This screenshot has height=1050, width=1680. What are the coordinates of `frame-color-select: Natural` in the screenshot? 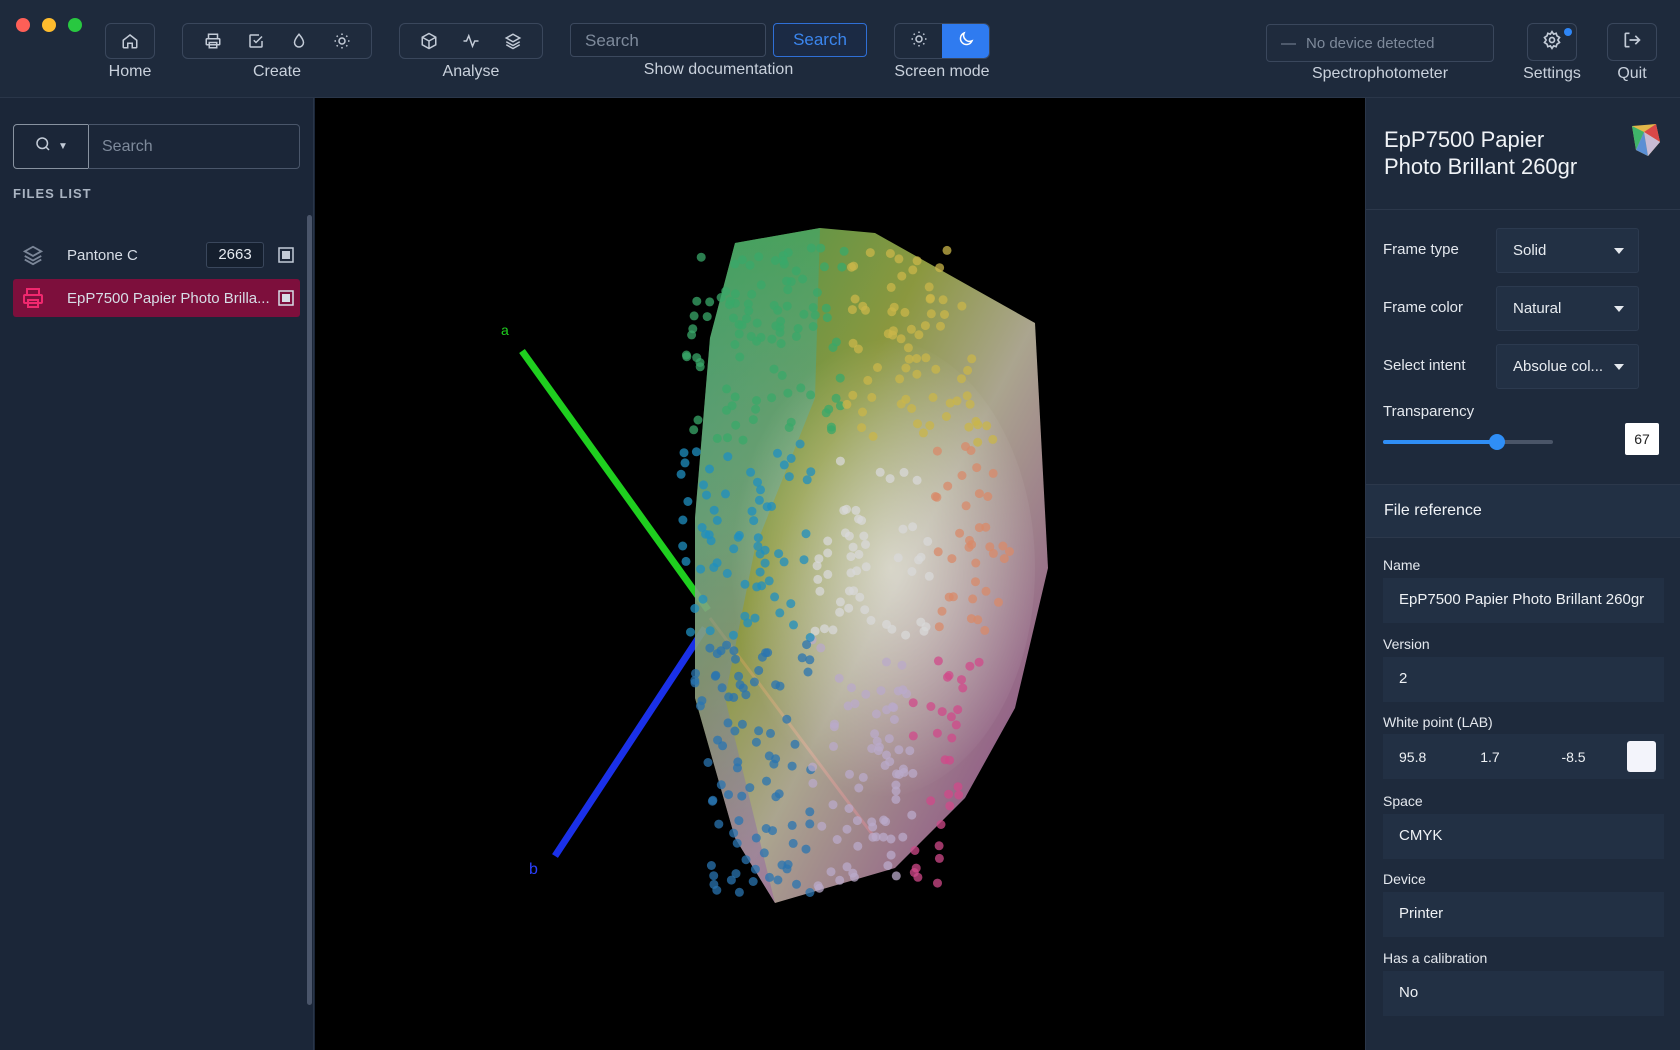 It's located at (1567, 308).